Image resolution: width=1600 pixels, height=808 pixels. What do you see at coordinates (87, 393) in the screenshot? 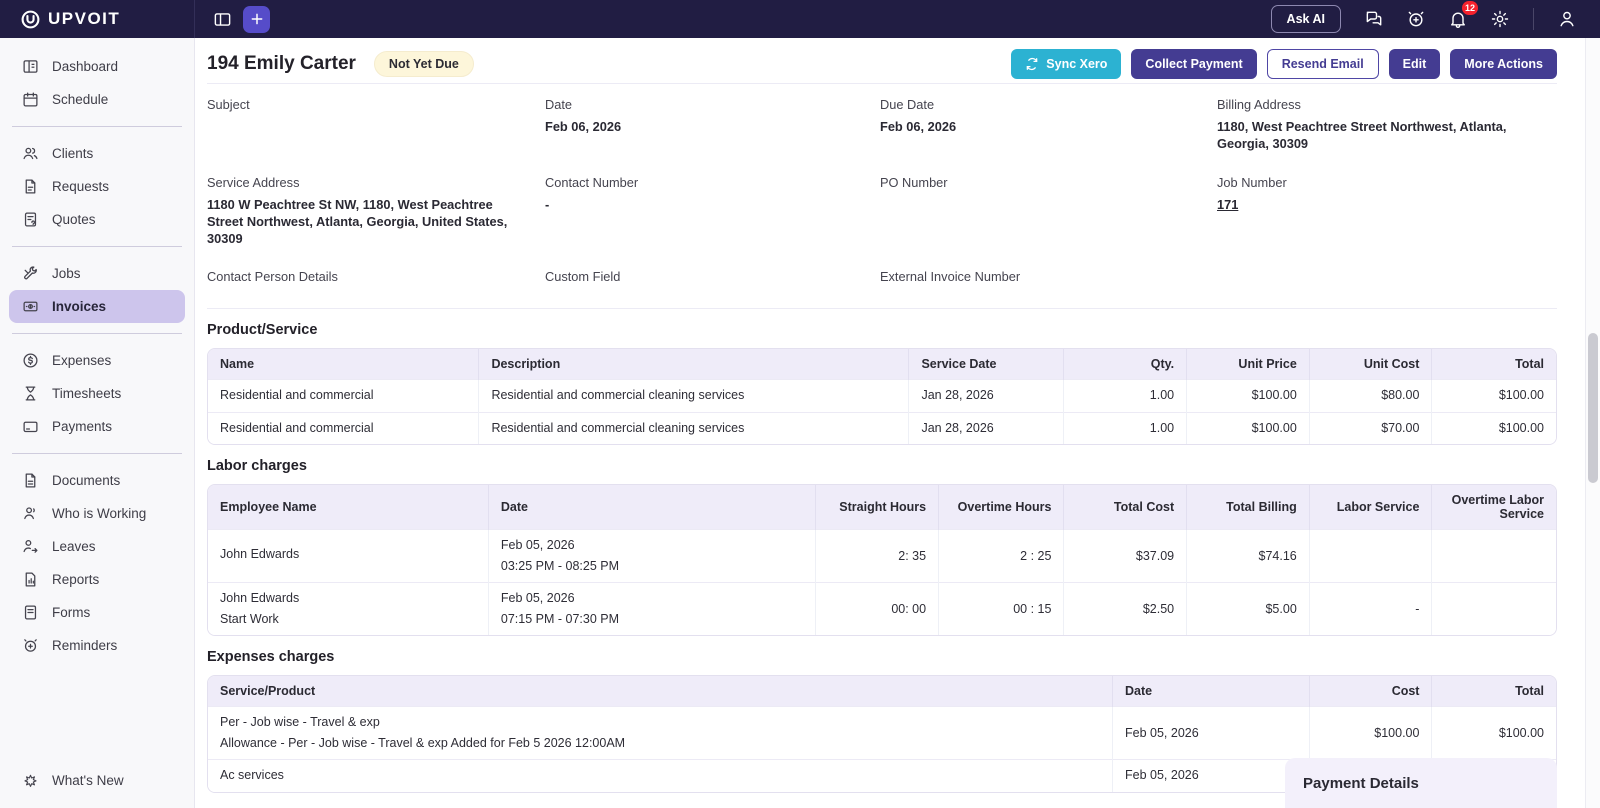
I see `sidebar-item-label: Timesheets` at bounding box center [87, 393].